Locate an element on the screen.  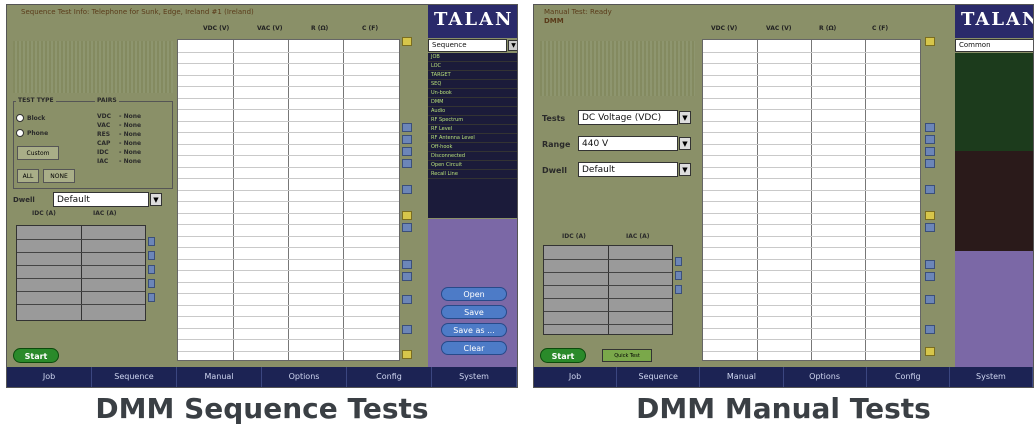
status-sub: DMM is located at coordinates (554, 21).